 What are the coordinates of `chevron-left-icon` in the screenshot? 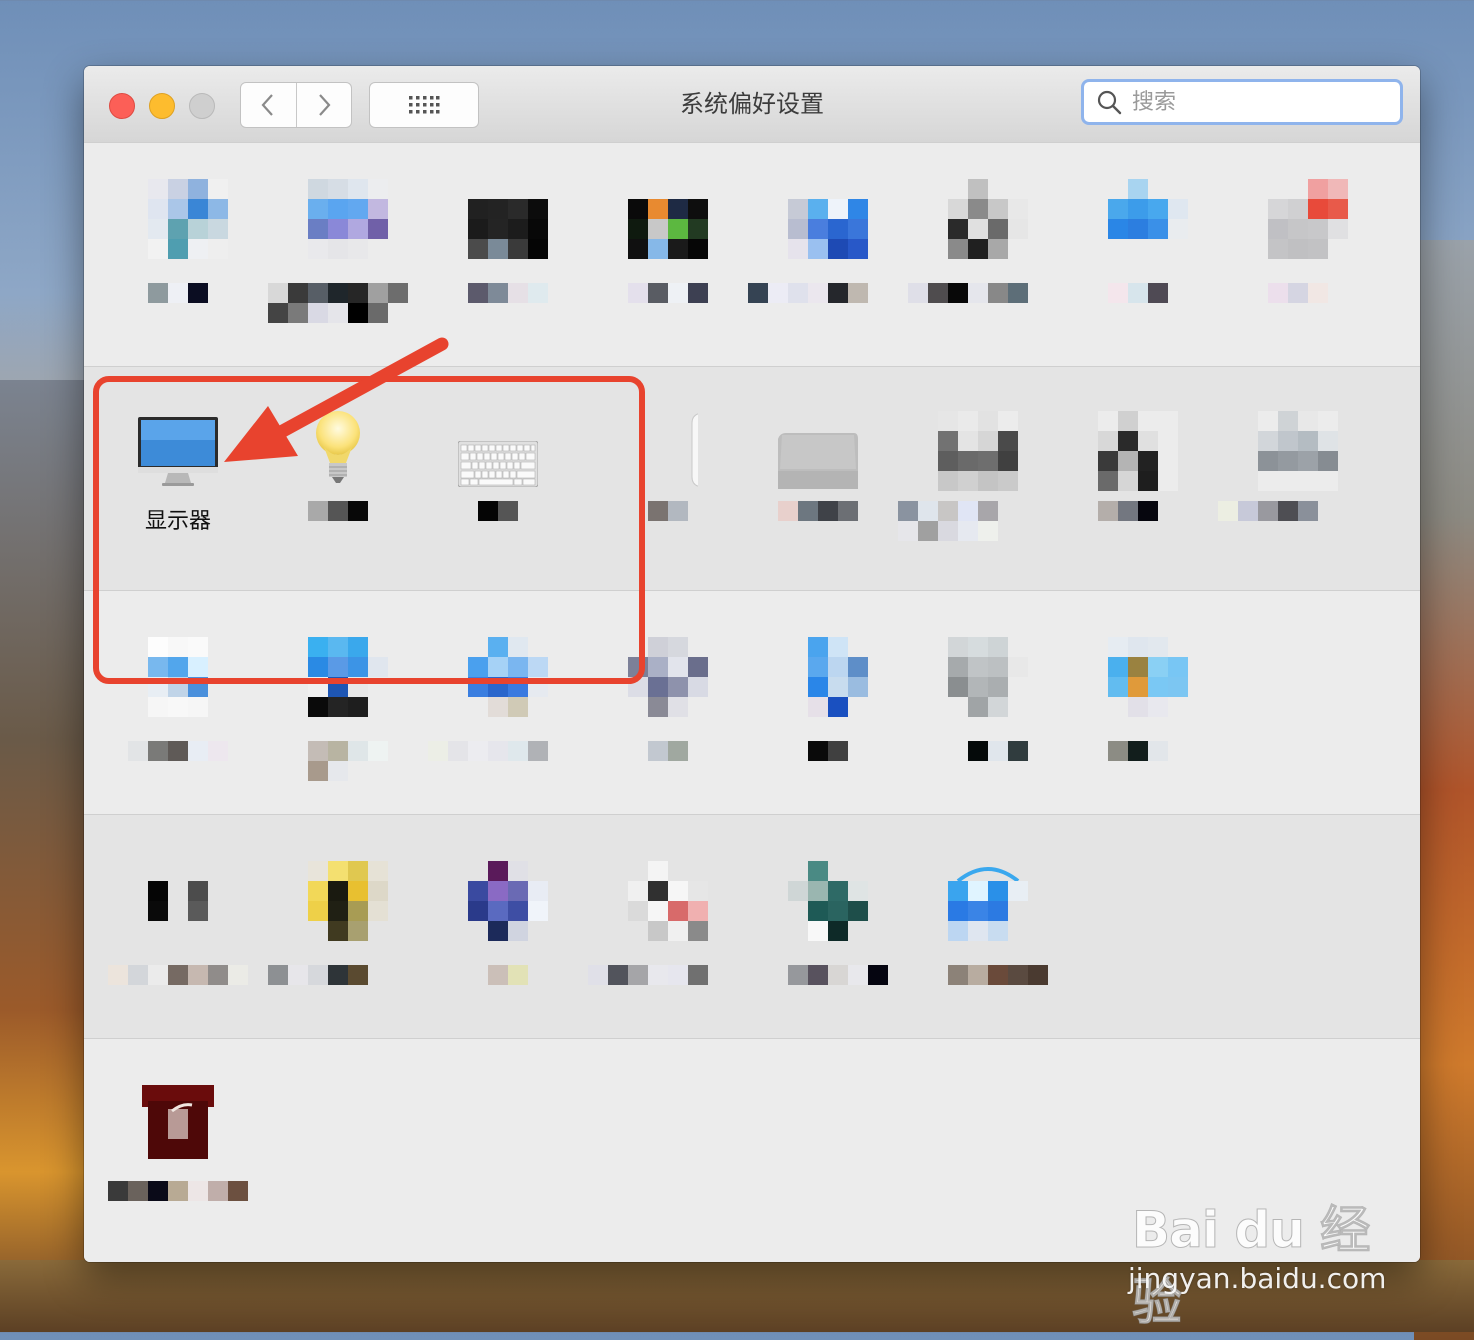 It's located at (267, 105).